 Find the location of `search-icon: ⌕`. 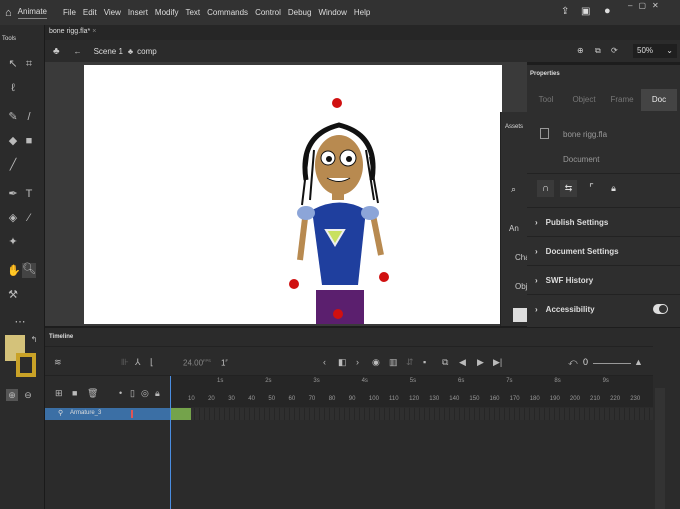

search-icon: ⌕ is located at coordinates (513, 189).